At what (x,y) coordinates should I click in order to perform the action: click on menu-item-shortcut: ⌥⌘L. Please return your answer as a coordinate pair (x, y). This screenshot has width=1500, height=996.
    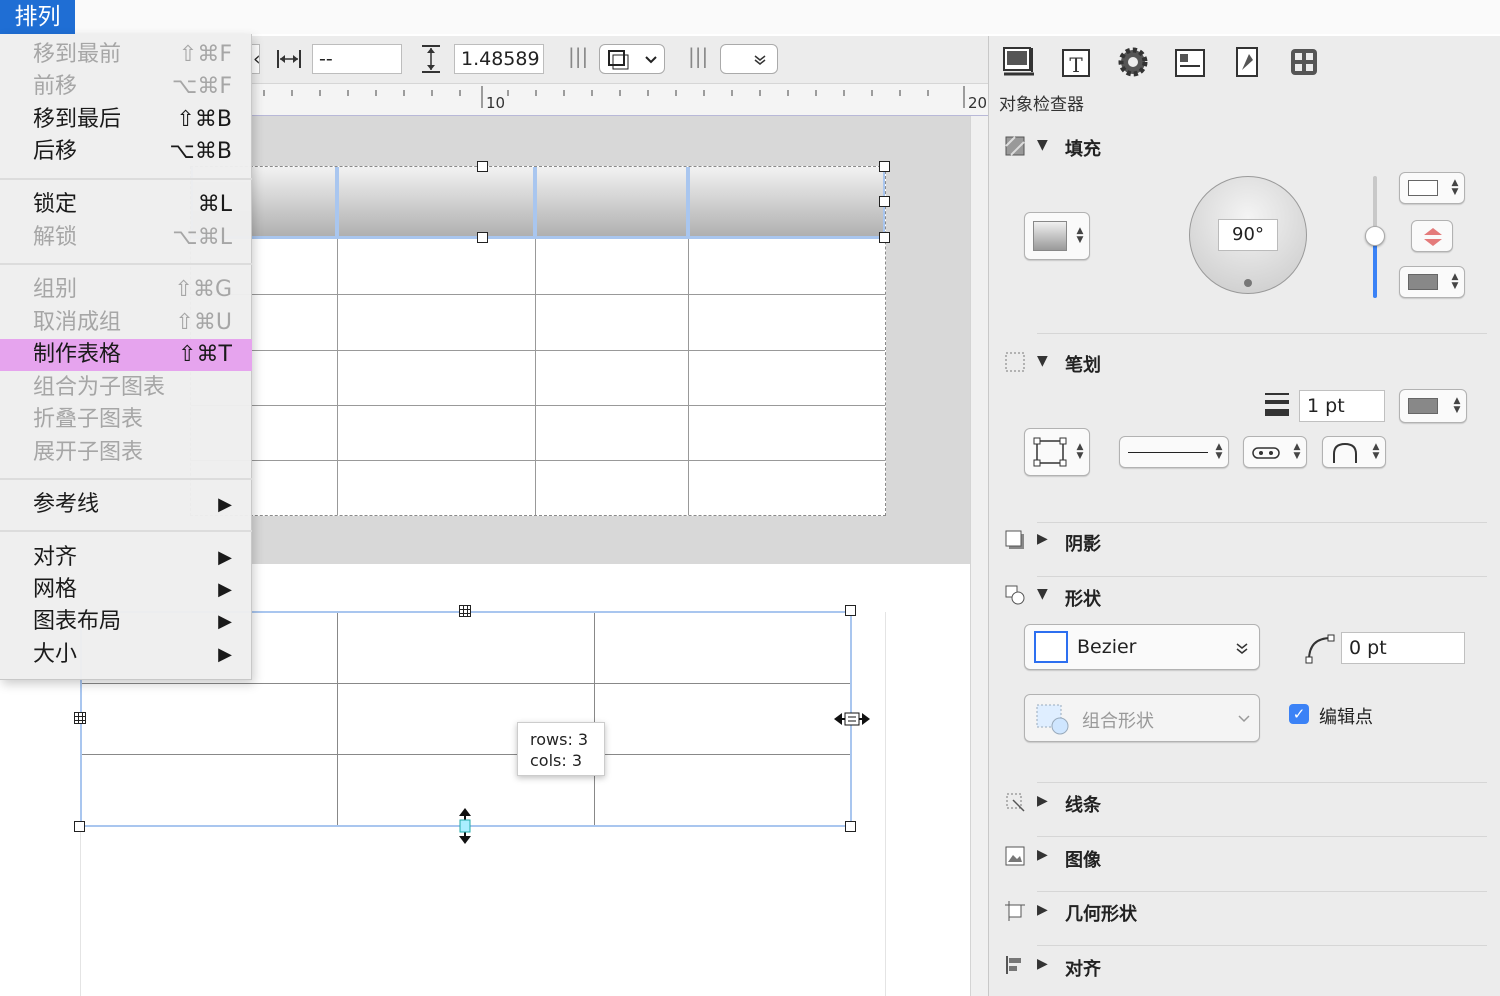
    Looking at the image, I should click on (202, 237).